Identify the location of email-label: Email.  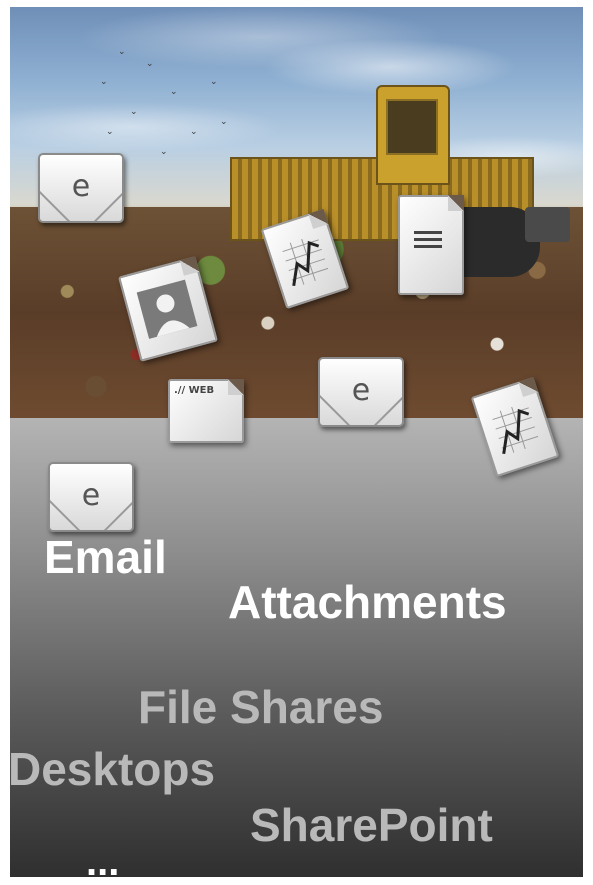
(105, 557).